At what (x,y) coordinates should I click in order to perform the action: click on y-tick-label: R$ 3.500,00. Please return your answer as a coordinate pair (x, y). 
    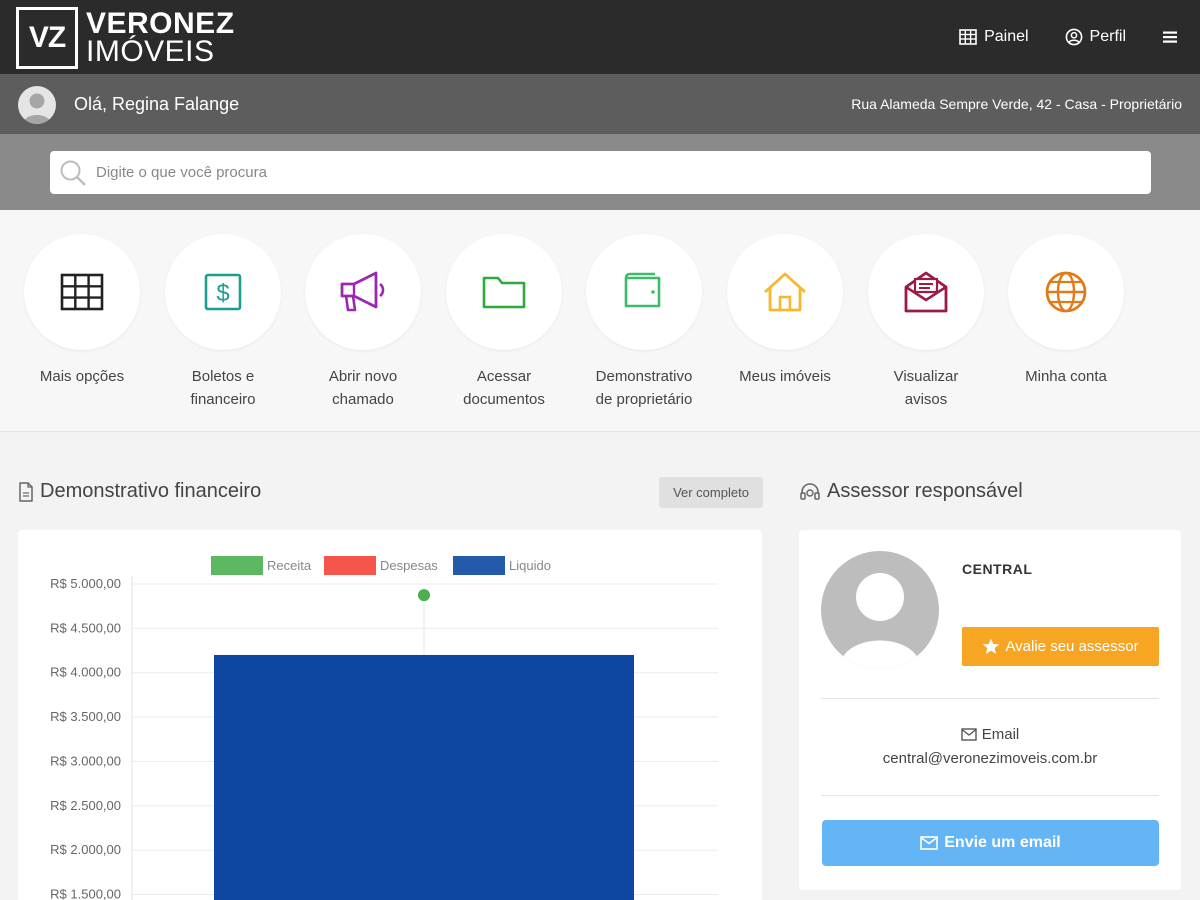
    Looking at the image, I should click on (85, 716).